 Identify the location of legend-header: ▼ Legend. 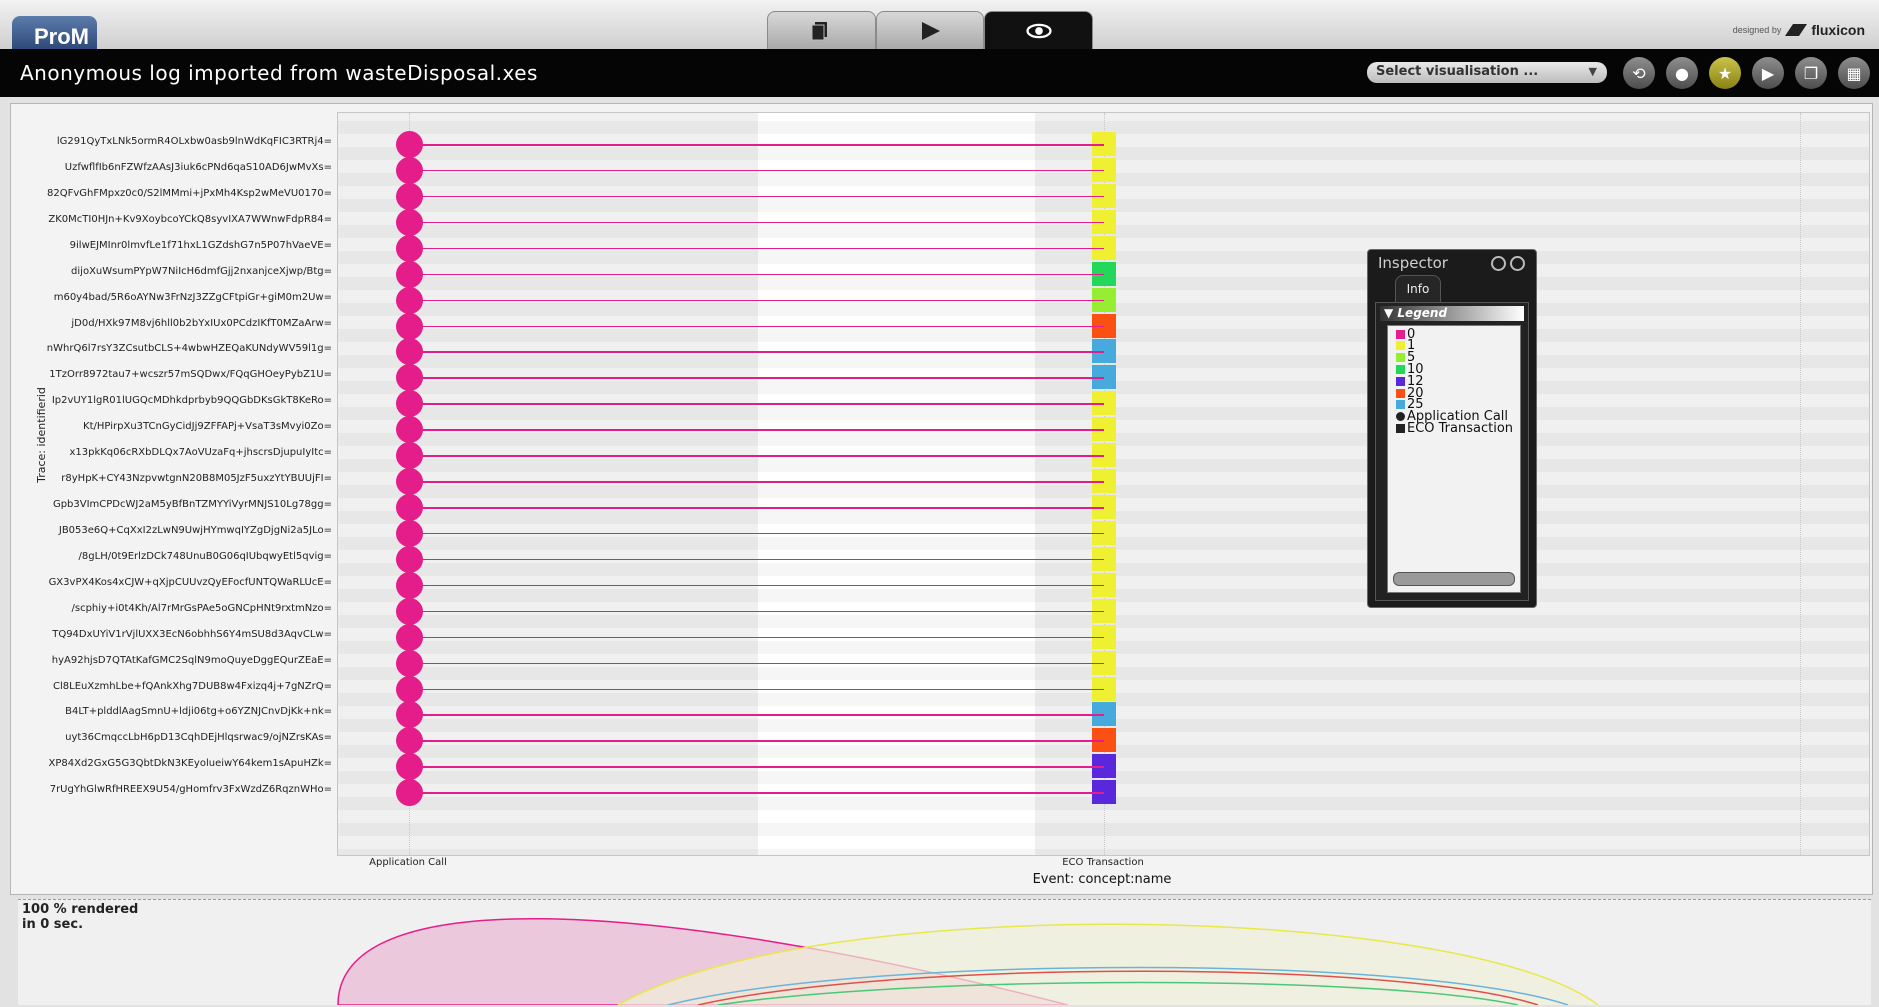
(1452, 313).